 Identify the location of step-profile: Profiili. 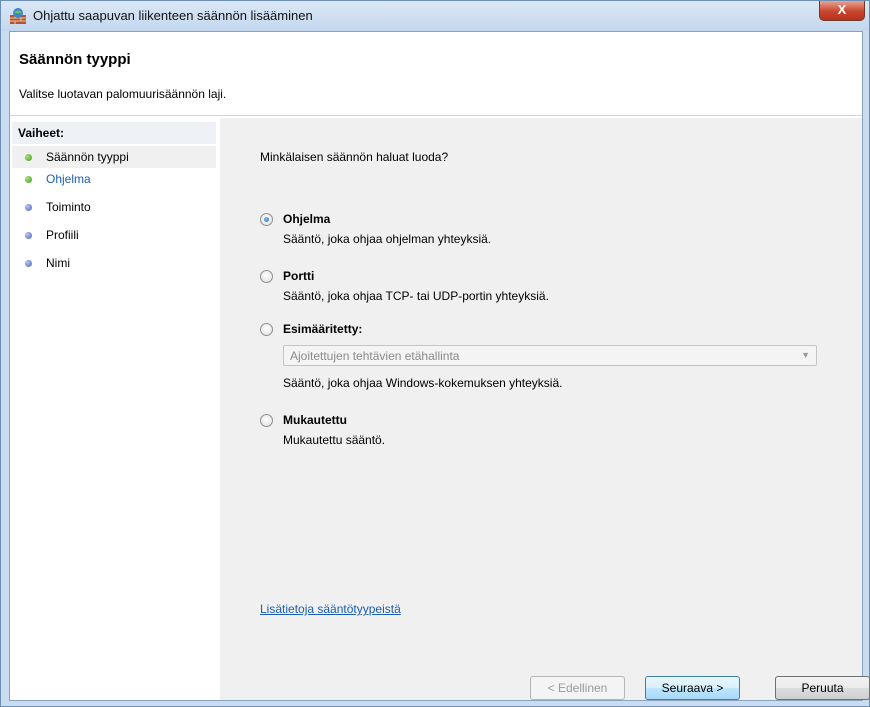
(114, 235).